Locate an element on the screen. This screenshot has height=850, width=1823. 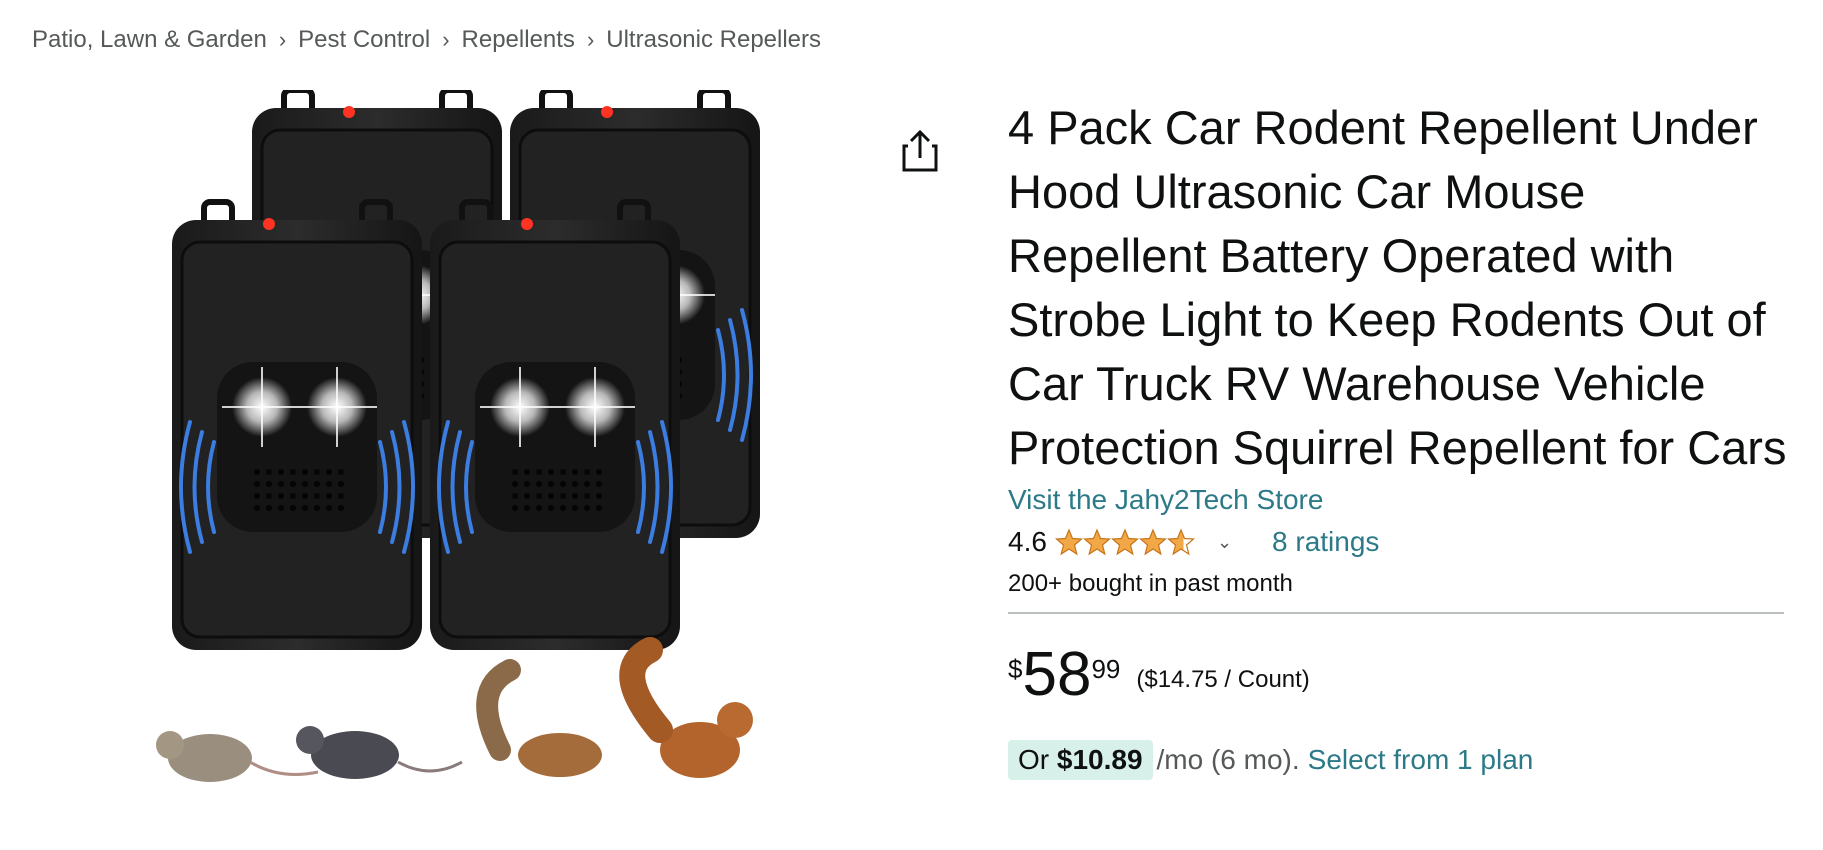
breadcrumb-item-pest-control: Pest Control is located at coordinates (364, 40).